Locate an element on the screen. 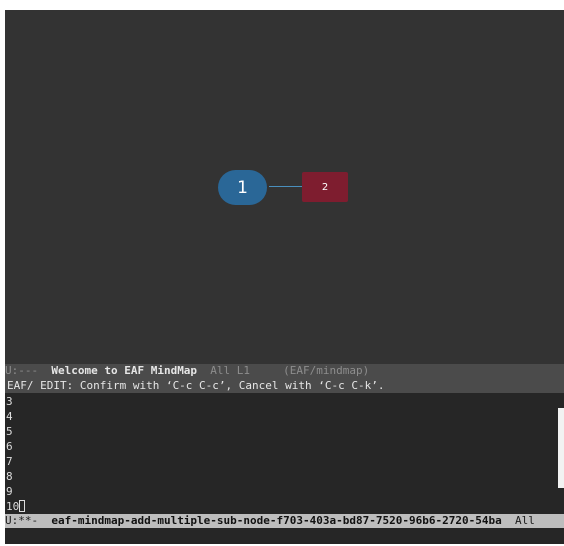  mindmap-child-node: 2 is located at coordinates (325, 187).